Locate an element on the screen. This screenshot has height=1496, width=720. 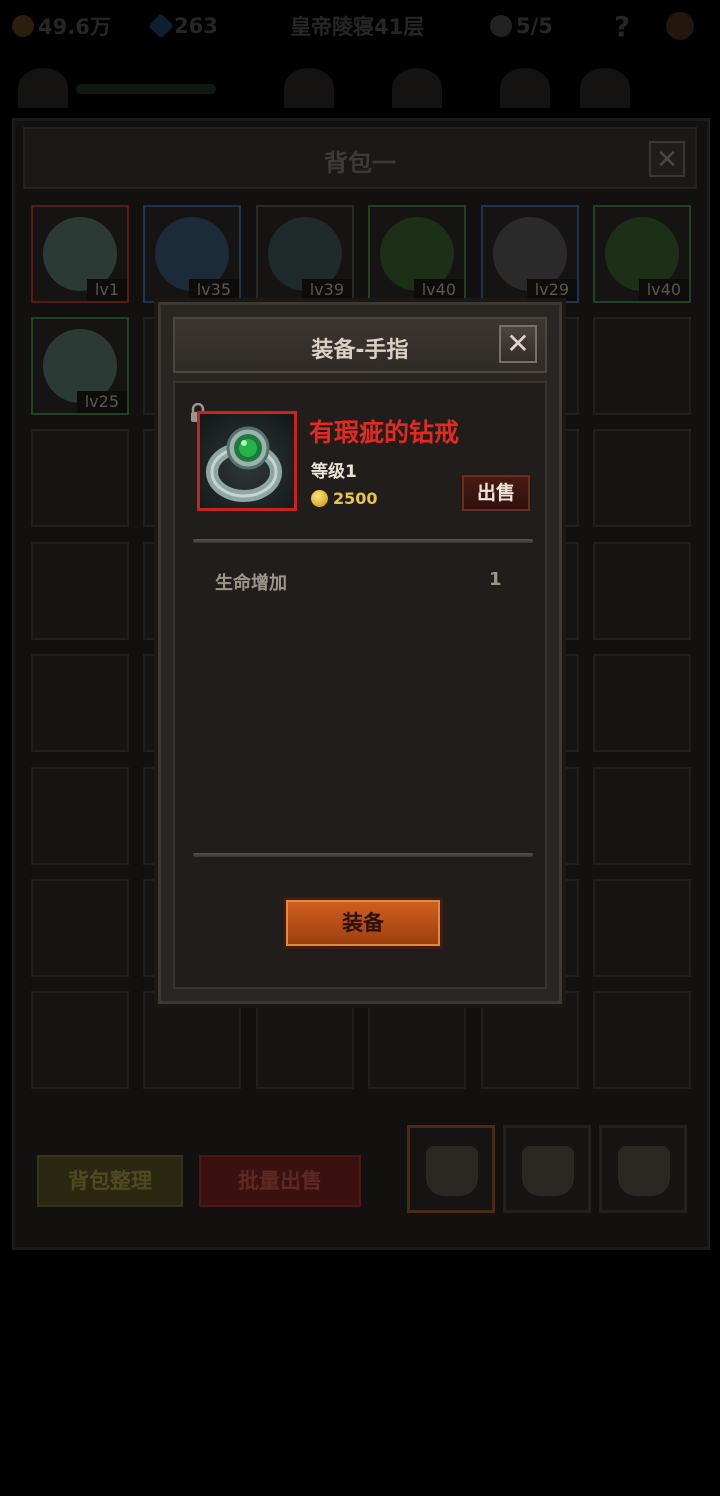
item-level-badge: lv39 is located at coordinates (326, 290).